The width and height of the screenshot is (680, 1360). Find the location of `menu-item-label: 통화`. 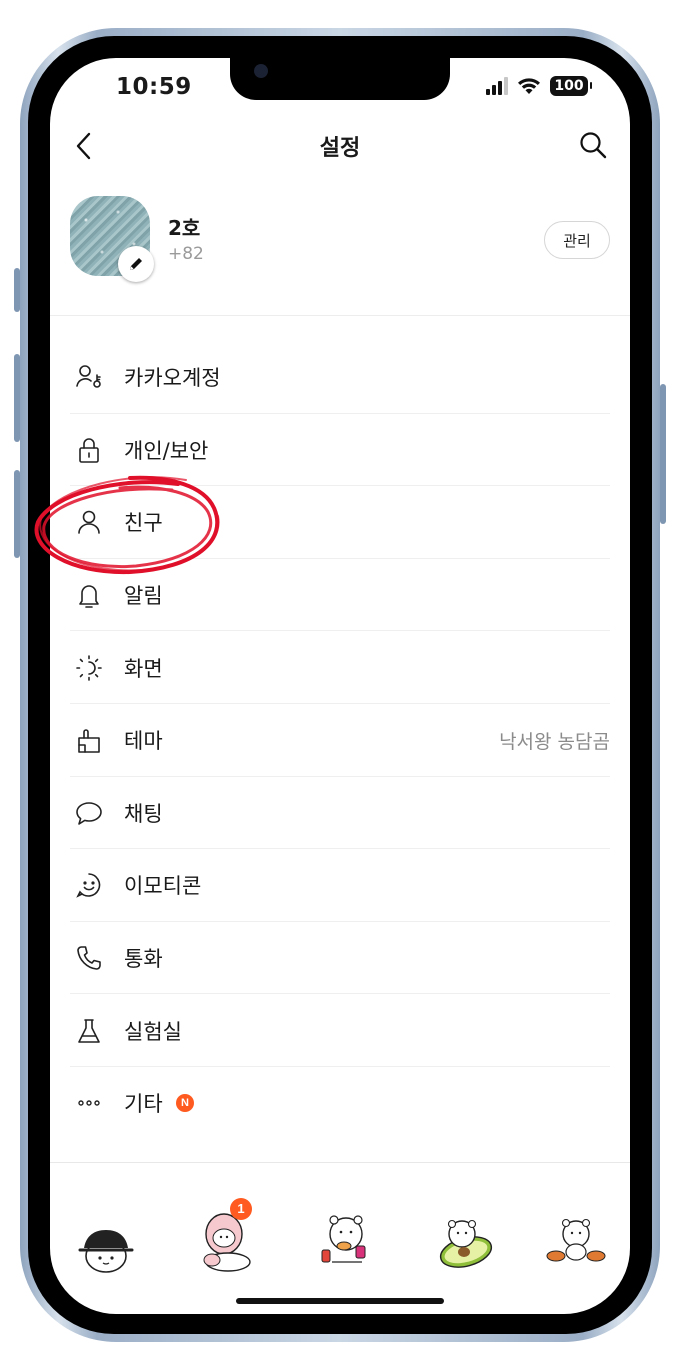

menu-item-label: 통화 is located at coordinates (143, 959).